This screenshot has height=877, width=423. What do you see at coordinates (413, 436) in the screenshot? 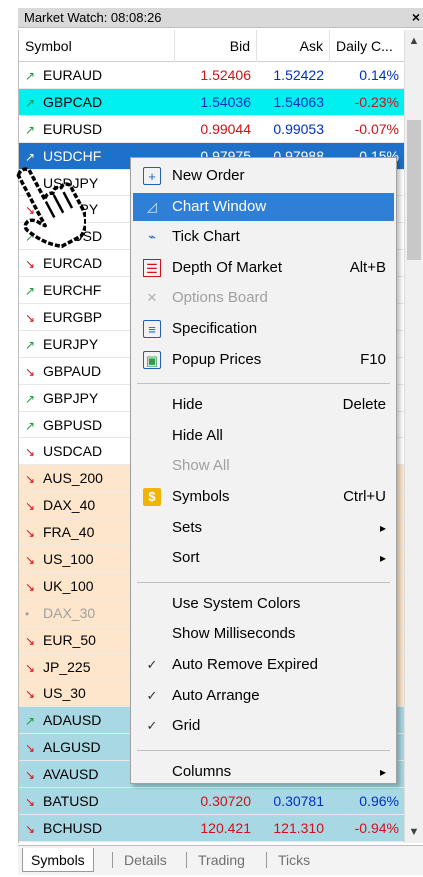
I see `vertical-scrollbar: ▲ ▼` at bounding box center [413, 436].